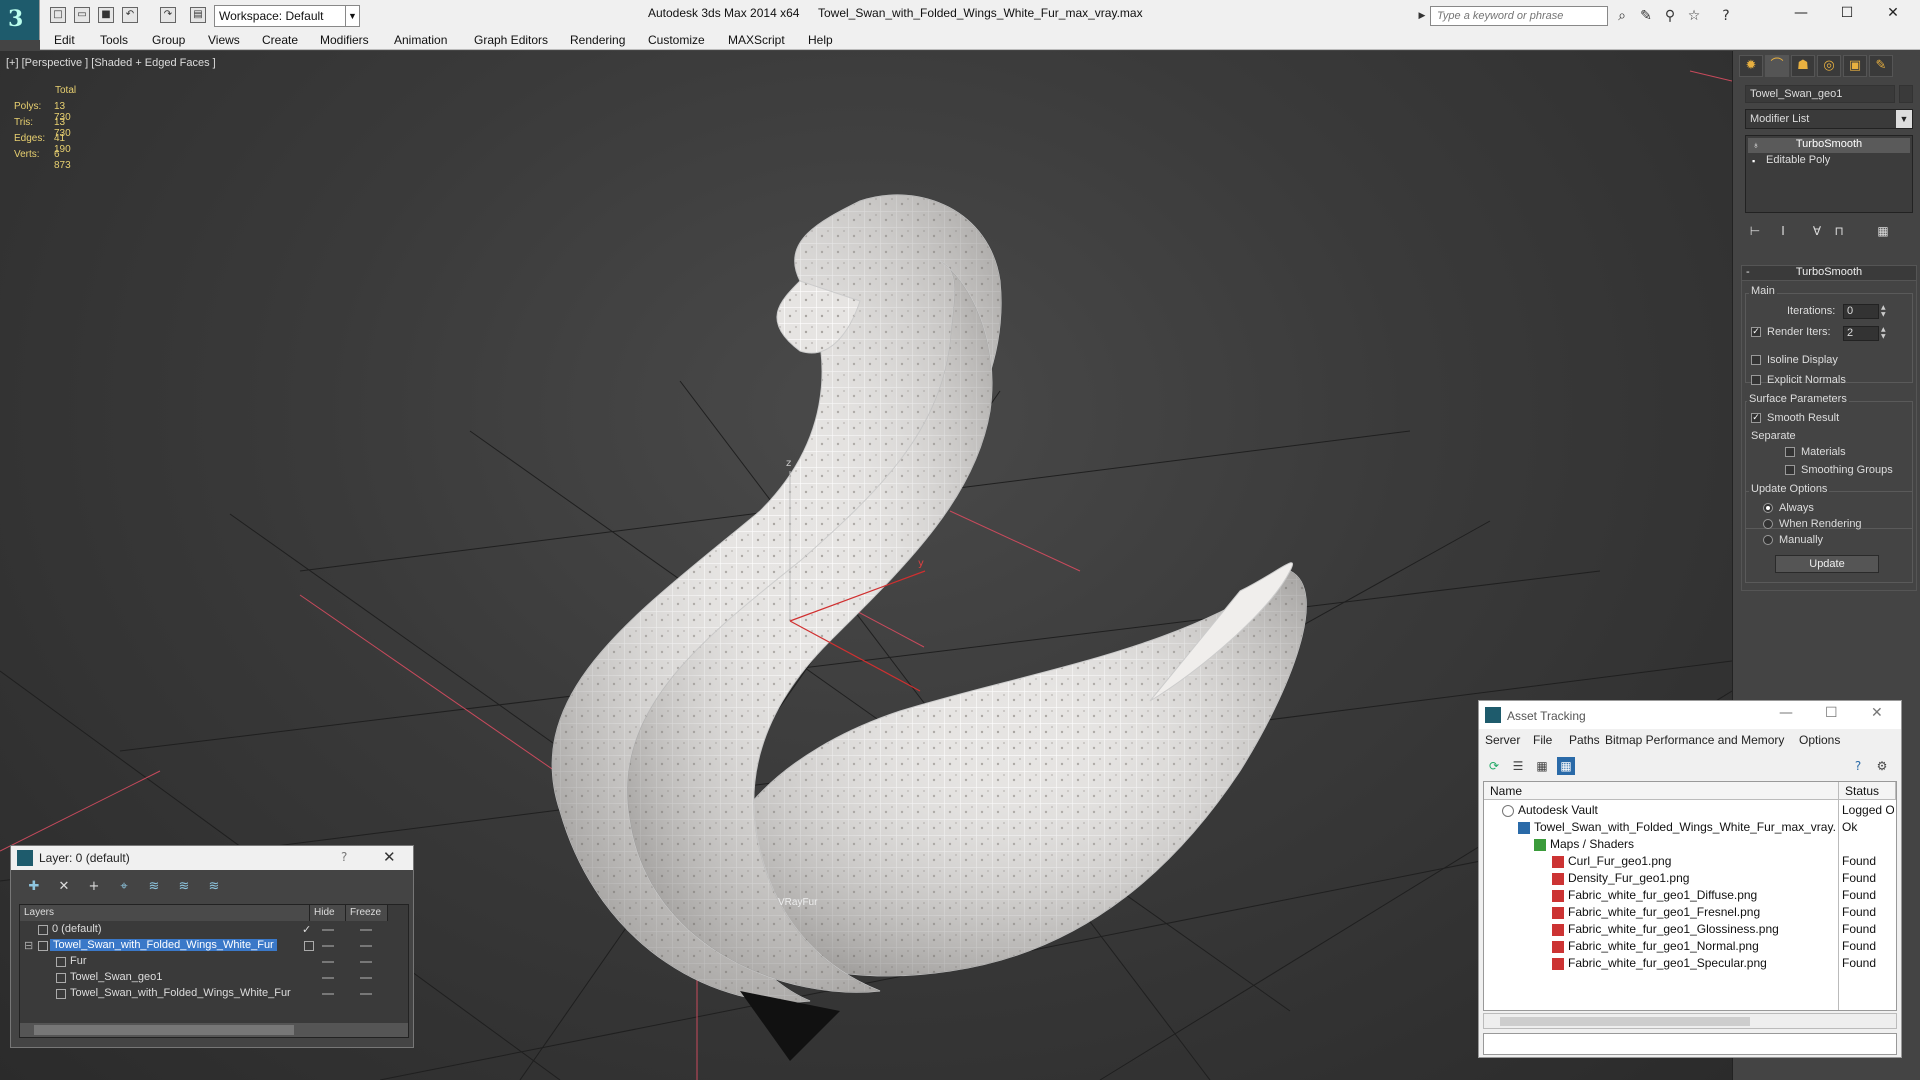  What do you see at coordinates (1756, 360) in the screenshot?
I see `isoline-display-checkbox` at bounding box center [1756, 360].